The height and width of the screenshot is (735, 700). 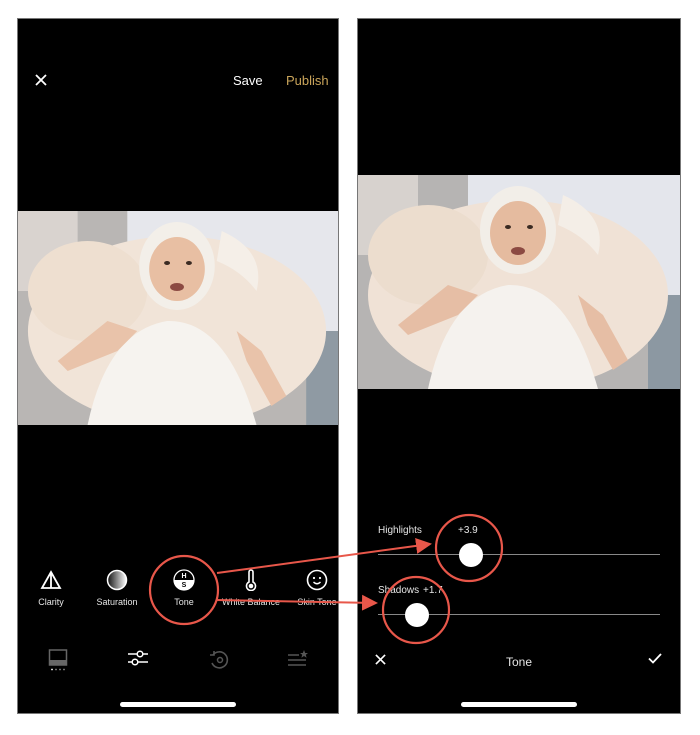 I want to click on slider-label: Highlights, so click(x=400, y=530).